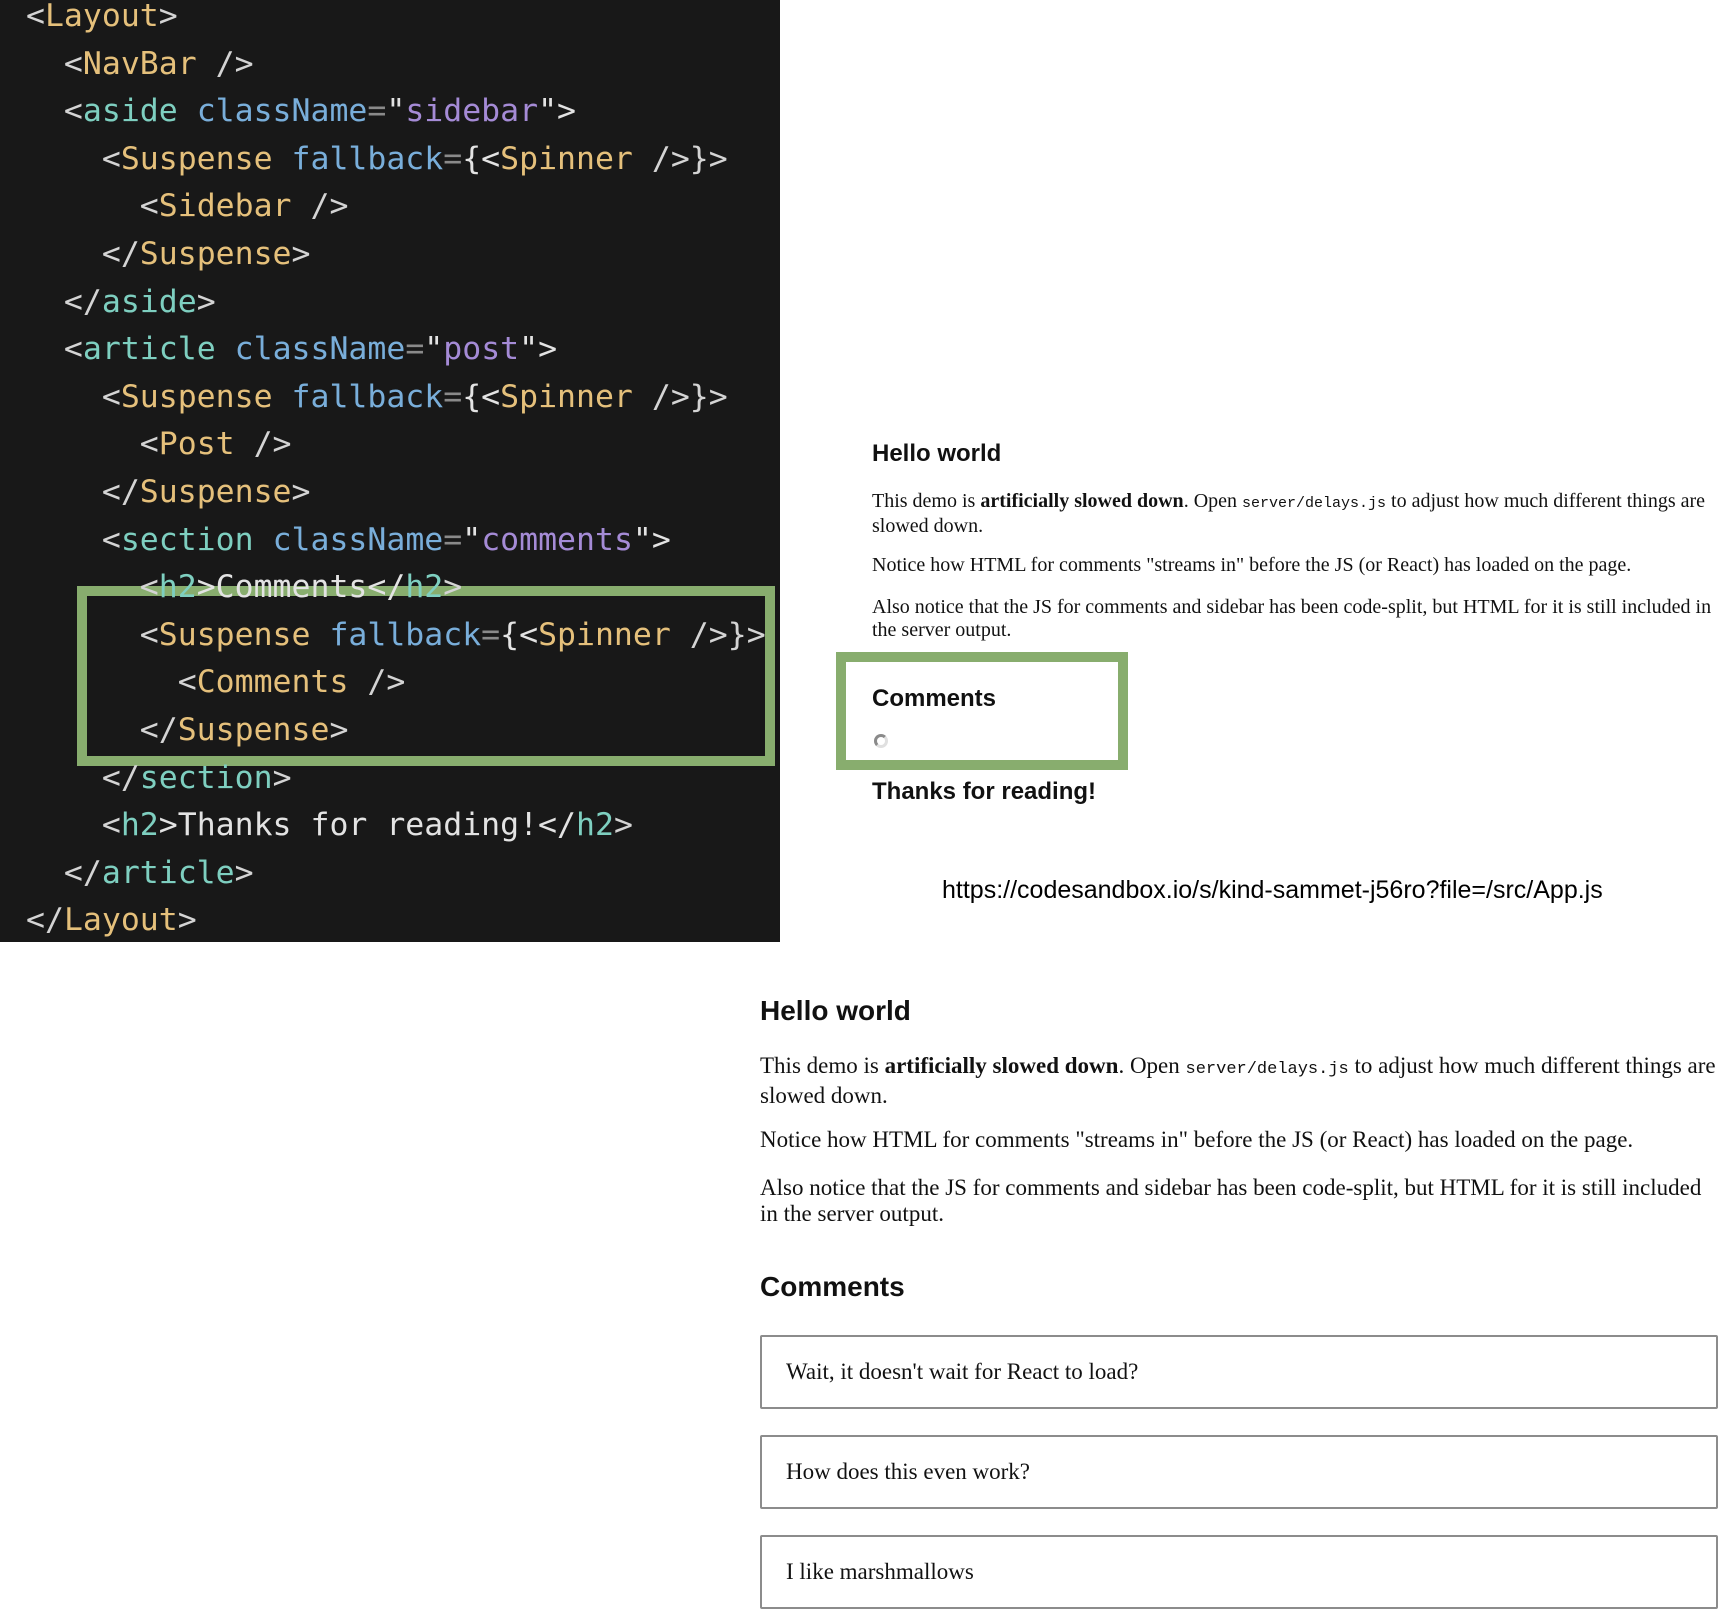 This screenshot has height=1624, width=1726. I want to click on code-line: <h2>Comments</h2>, so click(244, 587).